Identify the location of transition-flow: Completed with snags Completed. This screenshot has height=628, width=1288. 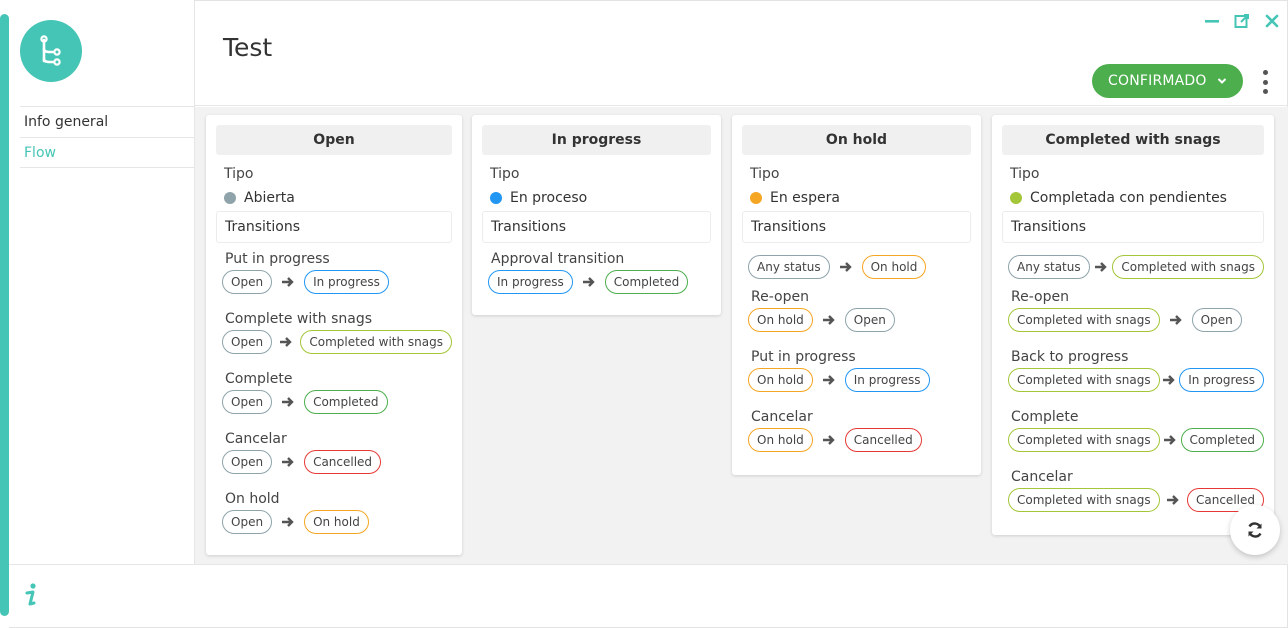
(1136, 440).